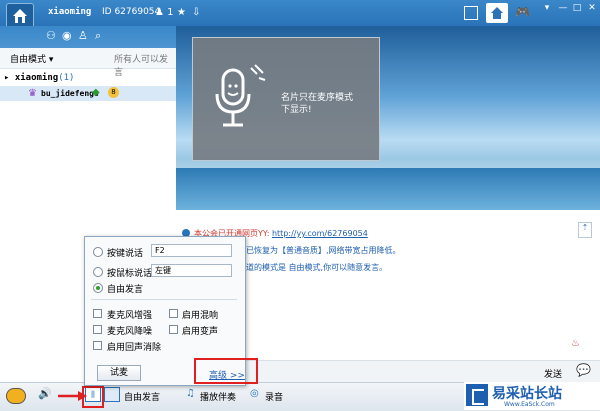 The width and height of the screenshot is (600, 411). I want to click on watermark-logo-mark, so click(478, 397).